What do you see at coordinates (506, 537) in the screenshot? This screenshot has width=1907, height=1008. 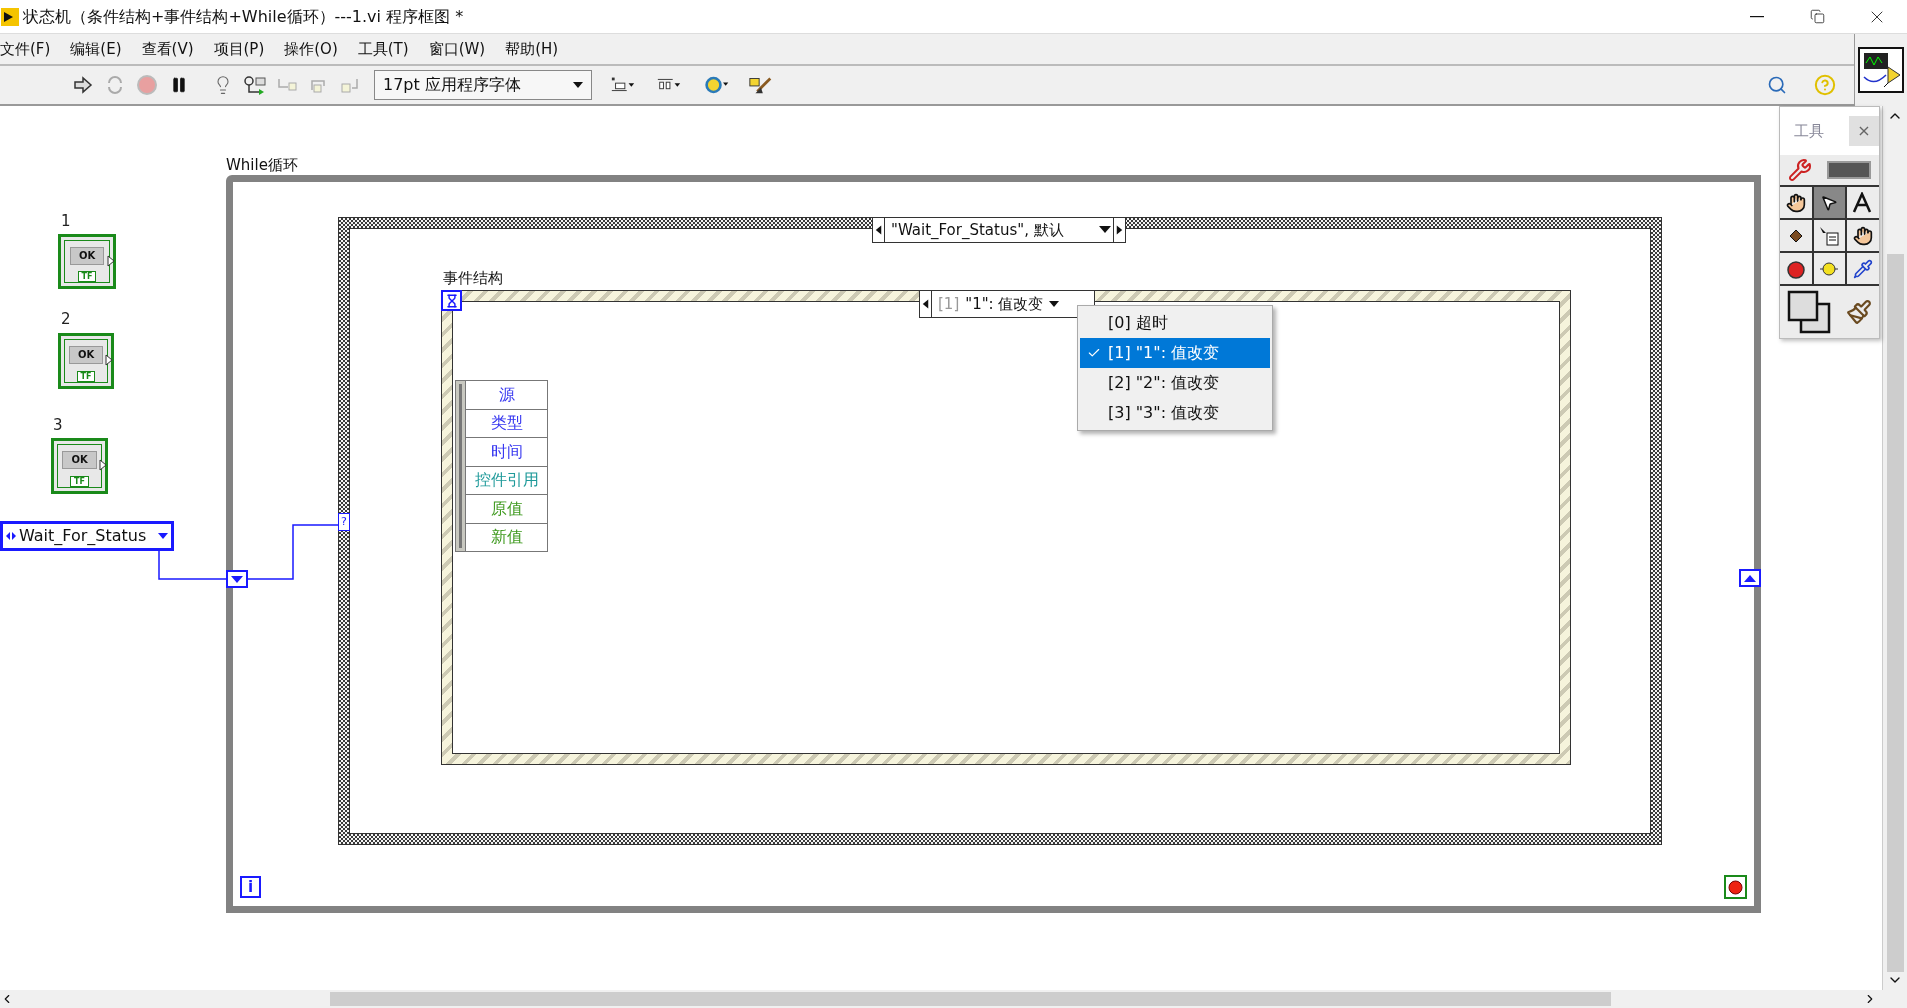 I see `data-node-item: 新值` at bounding box center [506, 537].